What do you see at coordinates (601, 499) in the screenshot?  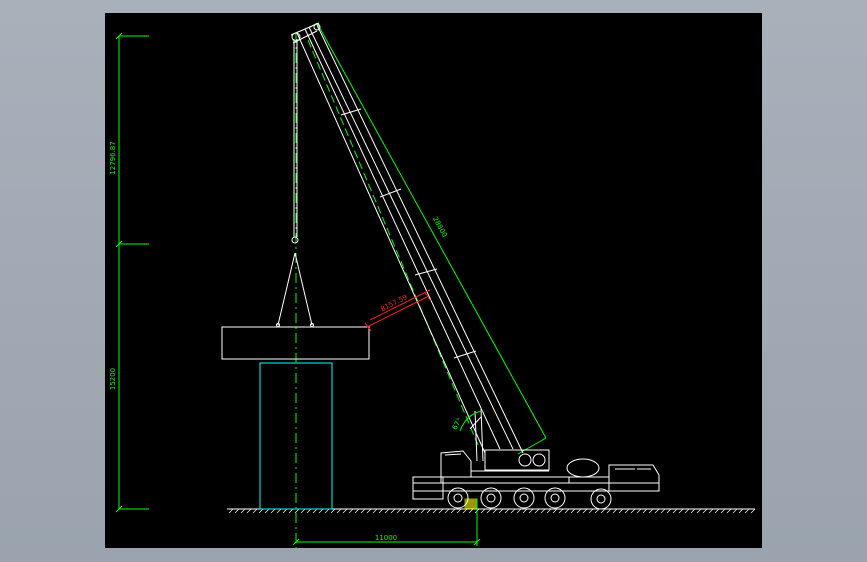 I see `wheel` at bounding box center [601, 499].